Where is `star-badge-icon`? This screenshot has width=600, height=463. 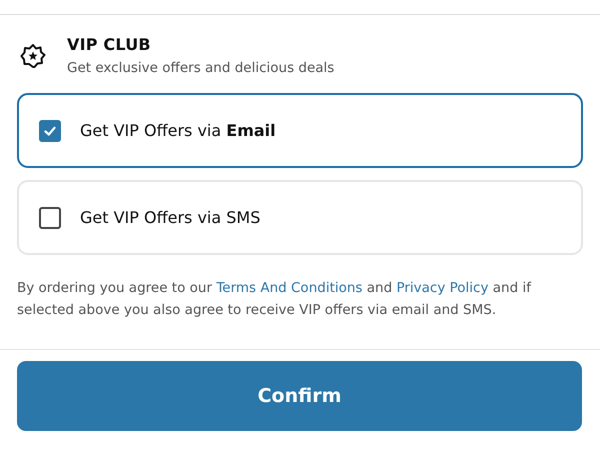
star-badge-icon is located at coordinates (33, 55).